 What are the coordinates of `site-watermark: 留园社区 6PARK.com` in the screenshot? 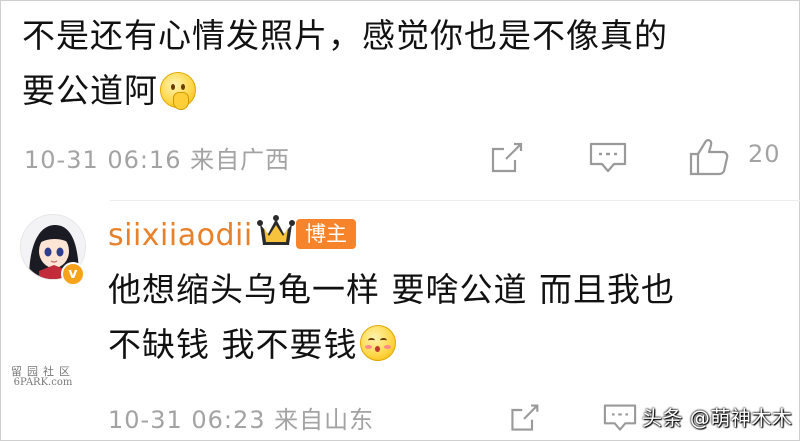 It's located at (43, 377).